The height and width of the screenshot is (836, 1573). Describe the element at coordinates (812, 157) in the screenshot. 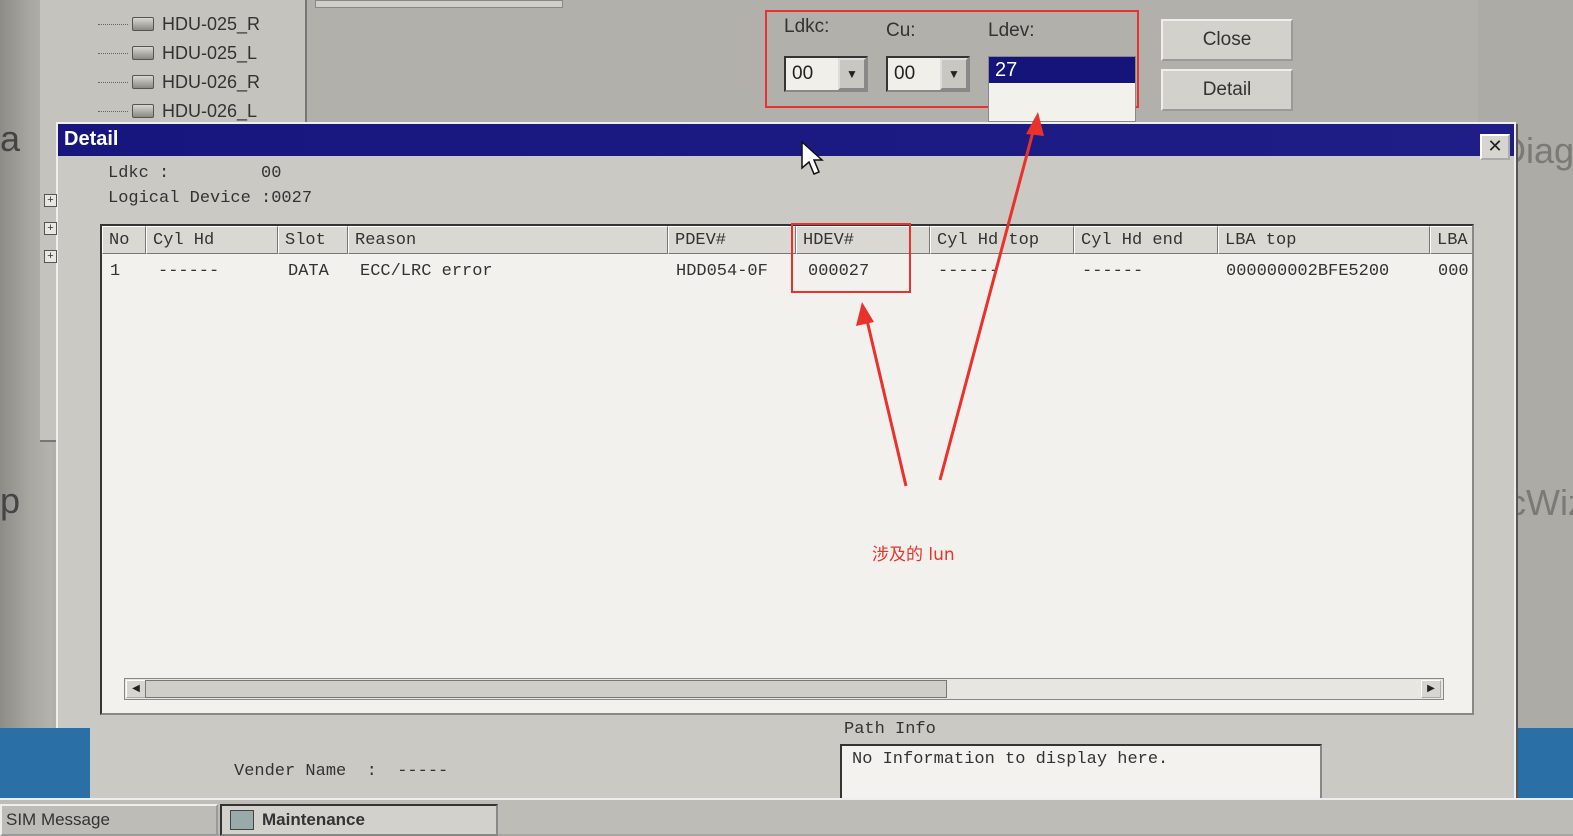

I see `mouse-cursor-icon` at that location.